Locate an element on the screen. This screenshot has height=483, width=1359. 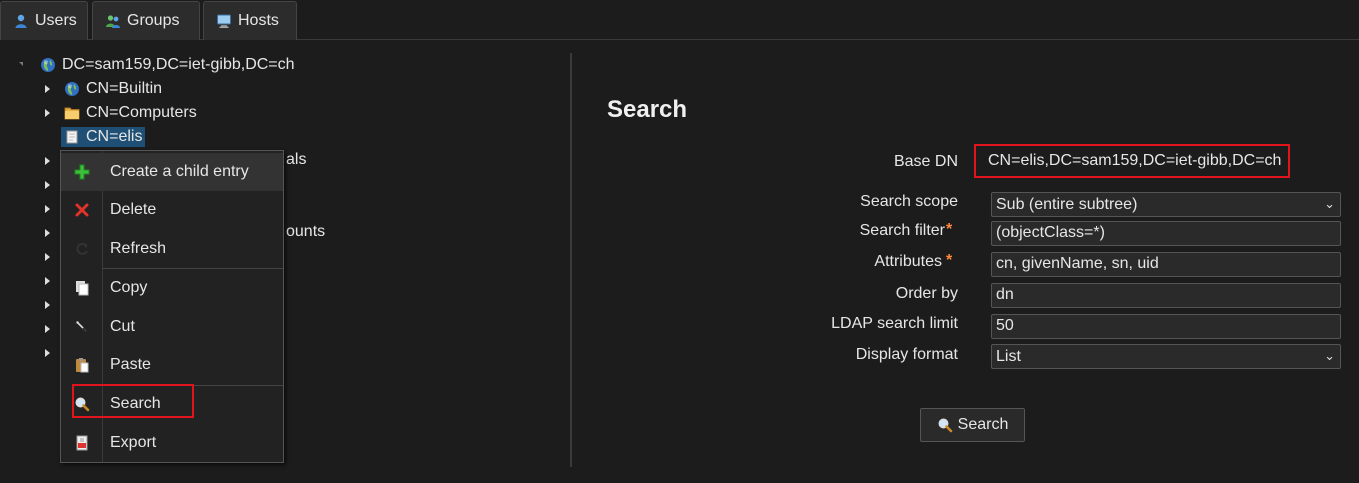
ldap-limit-input: 50 is located at coordinates (1166, 326).